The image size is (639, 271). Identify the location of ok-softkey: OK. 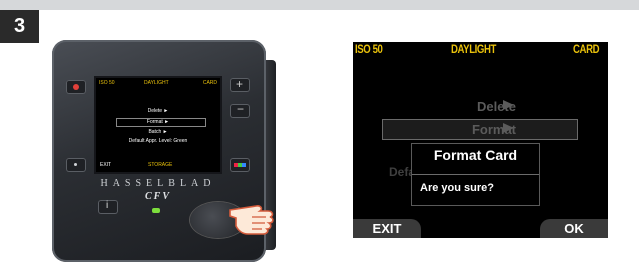
(574, 228).